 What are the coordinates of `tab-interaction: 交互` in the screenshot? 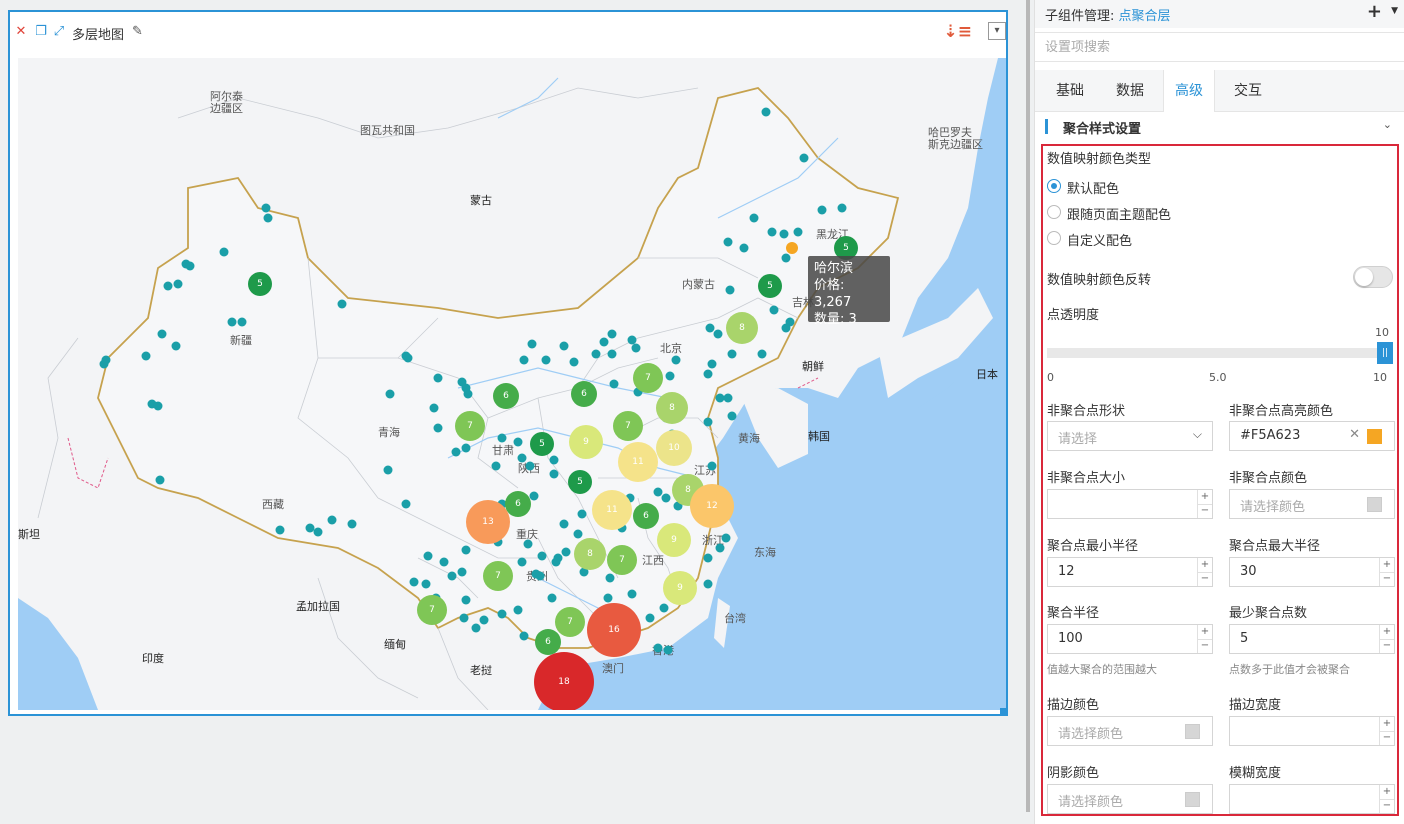 It's located at (1248, 91).